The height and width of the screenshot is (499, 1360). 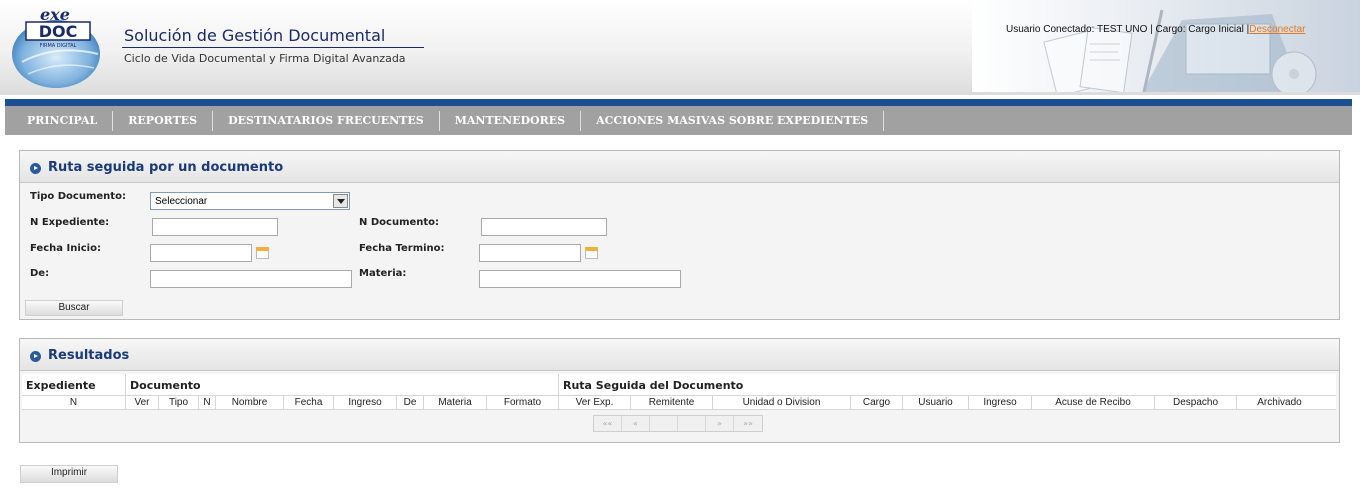 What do you see at coordinates (410, 402) in the screenshot?
I see `column-header: De` at bounding box center [410, 402].